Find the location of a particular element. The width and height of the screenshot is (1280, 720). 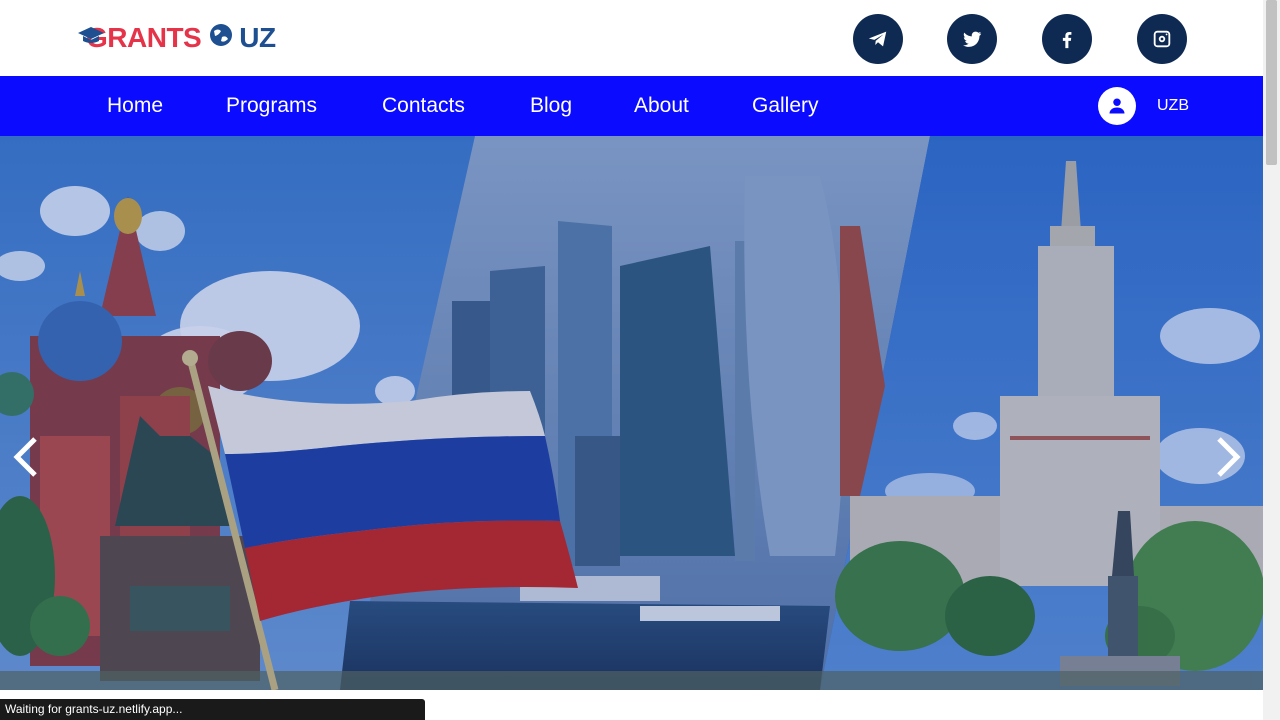

nav-blog: Blog is located at coordinates (551, 106).